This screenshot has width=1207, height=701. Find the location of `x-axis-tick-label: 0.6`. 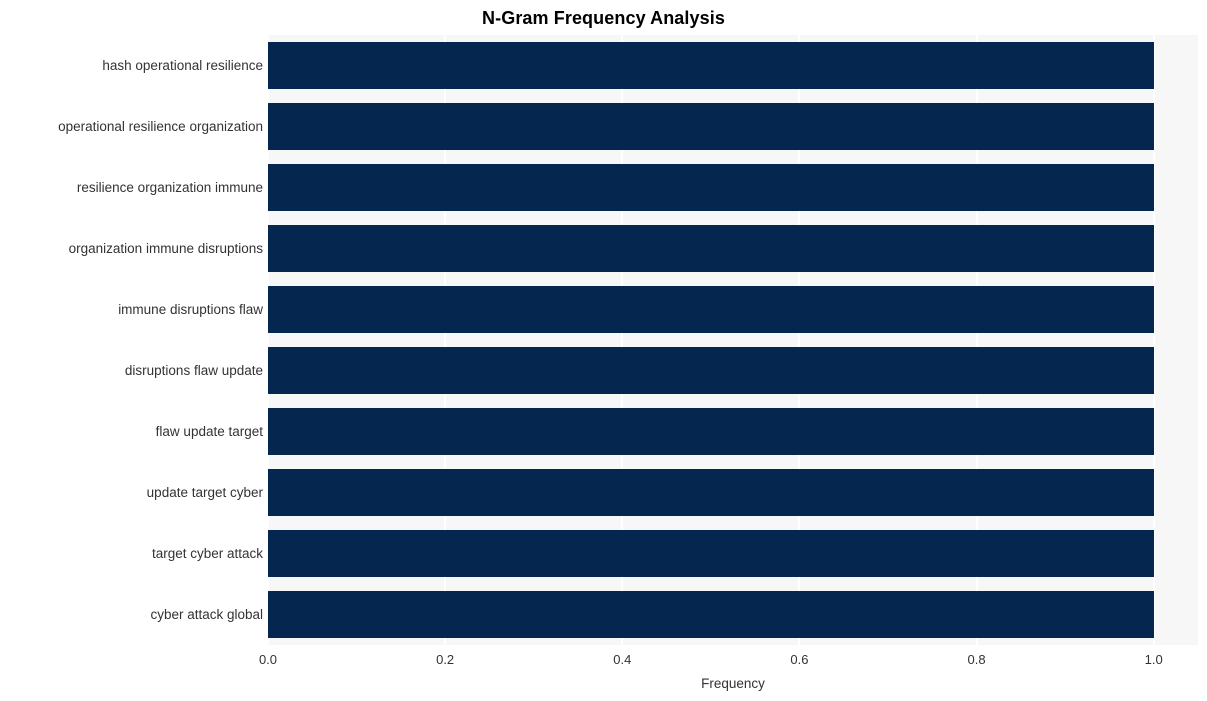

x-axis-tick-label: 0.6 is located at coordinates (799, 659).